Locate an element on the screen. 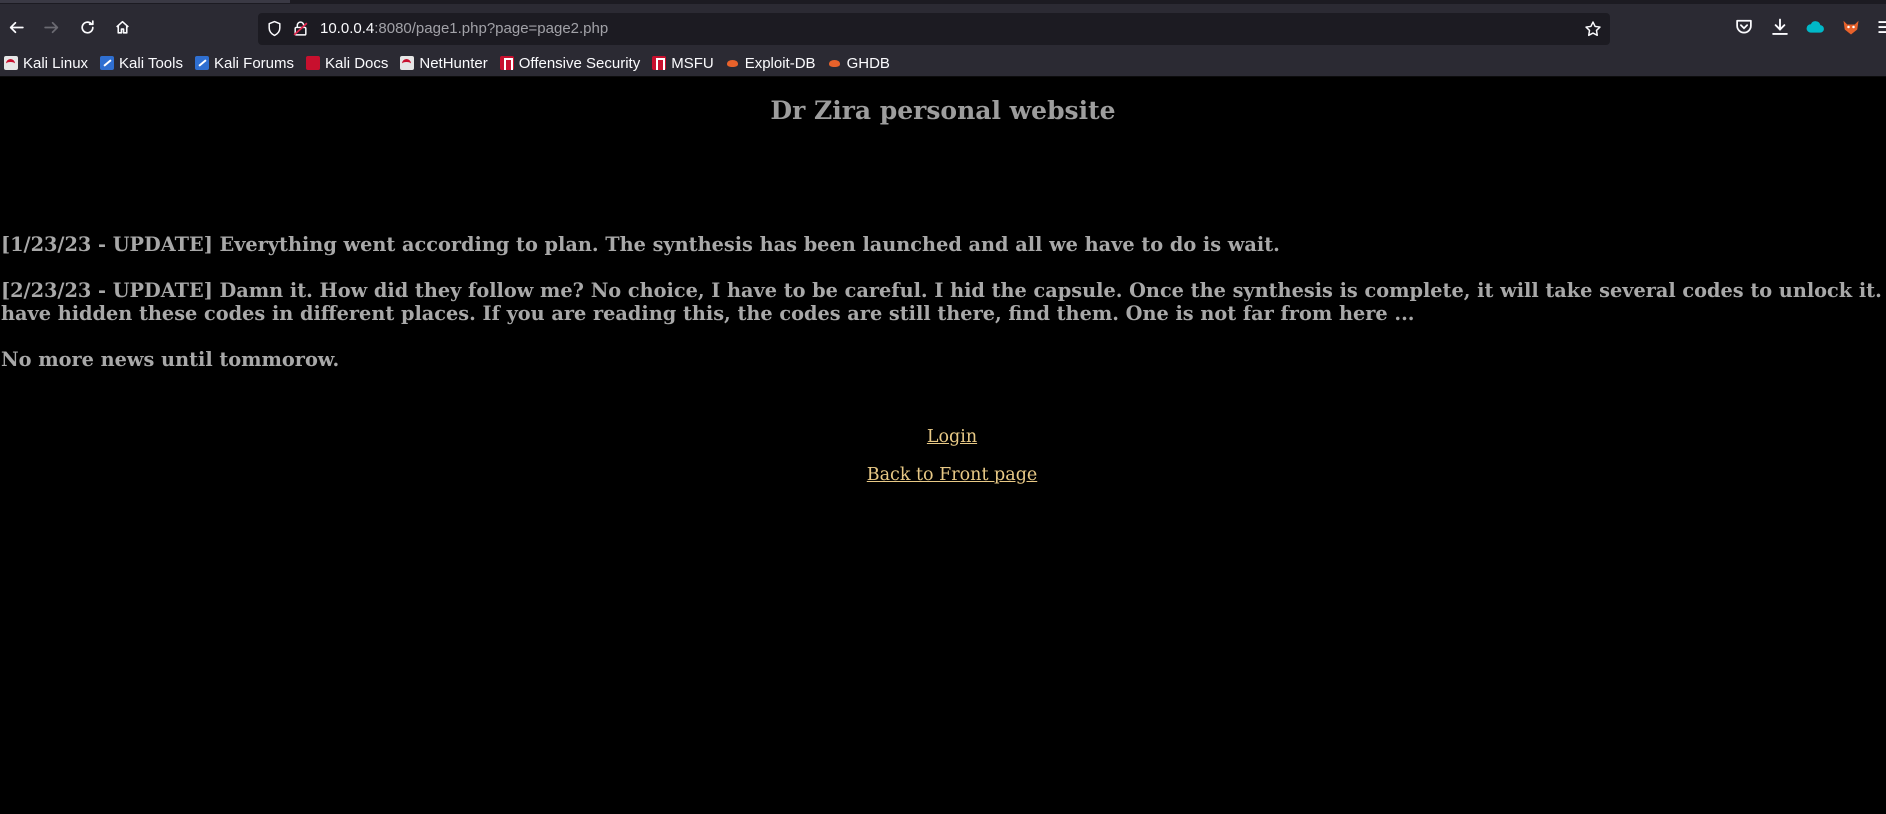 The width and height of the screenshot is (1886, 814). bookmark-kali-tools: Kali Tools is located at coordinates (141, 63).